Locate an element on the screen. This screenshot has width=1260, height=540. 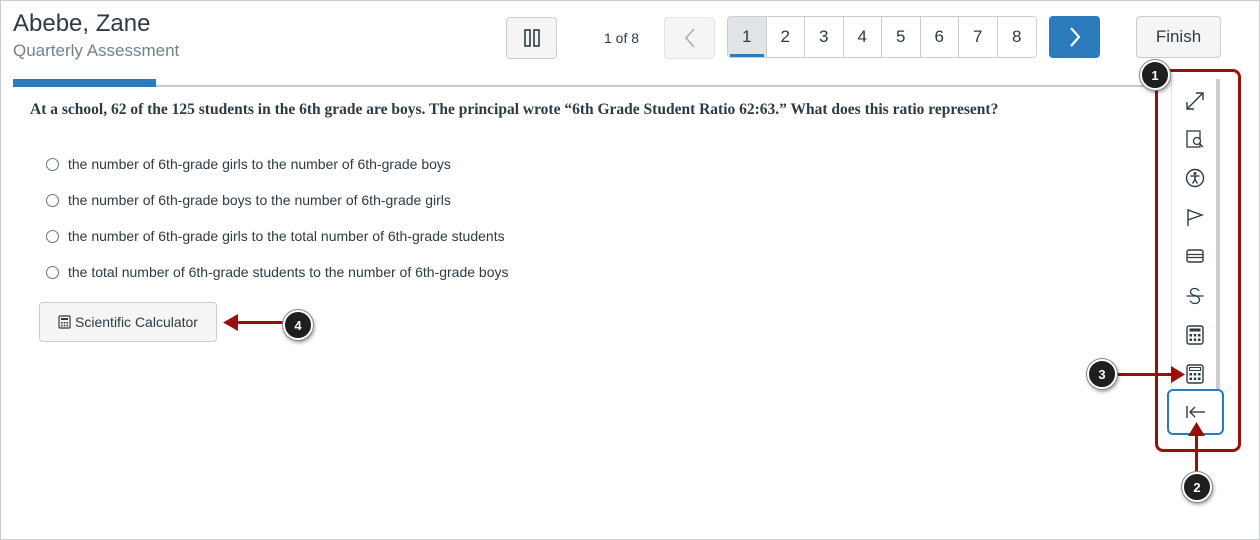
page-button-7: 7 is located at coordinates (978, 37).